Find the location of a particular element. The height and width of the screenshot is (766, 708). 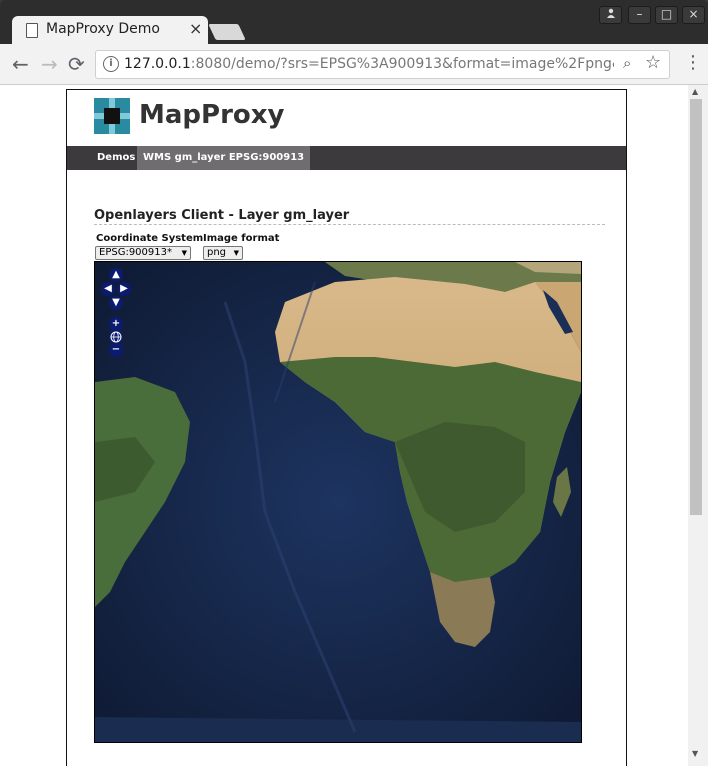

site-nav: Demos WMS gm_layer EPSG:900913 is located at coordinates (346, 158).